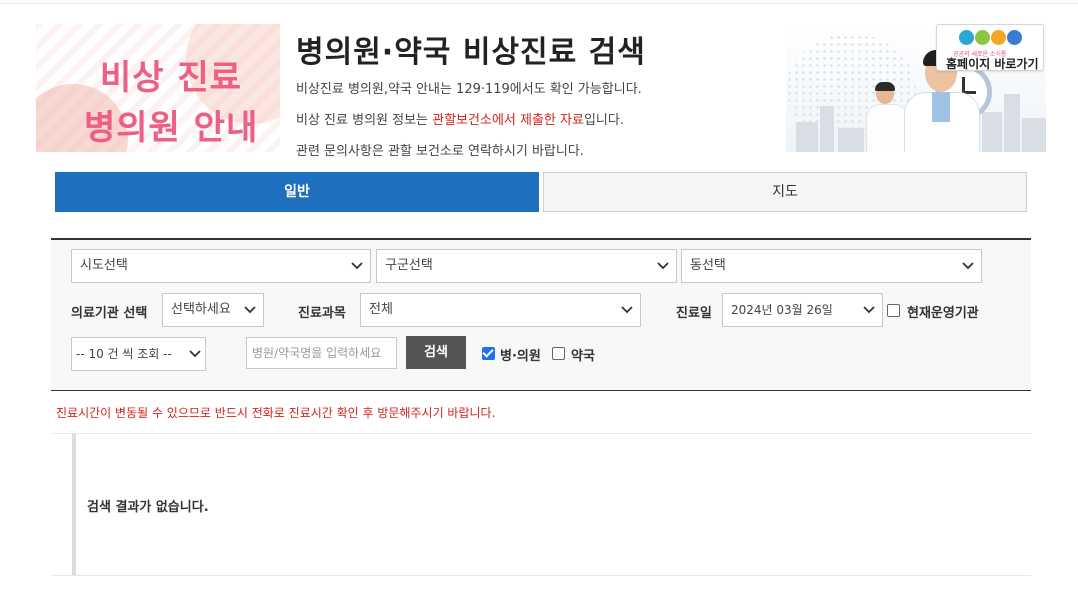  I want to click on date-select-value: 2024년 03월 26일, so click(782, 310).